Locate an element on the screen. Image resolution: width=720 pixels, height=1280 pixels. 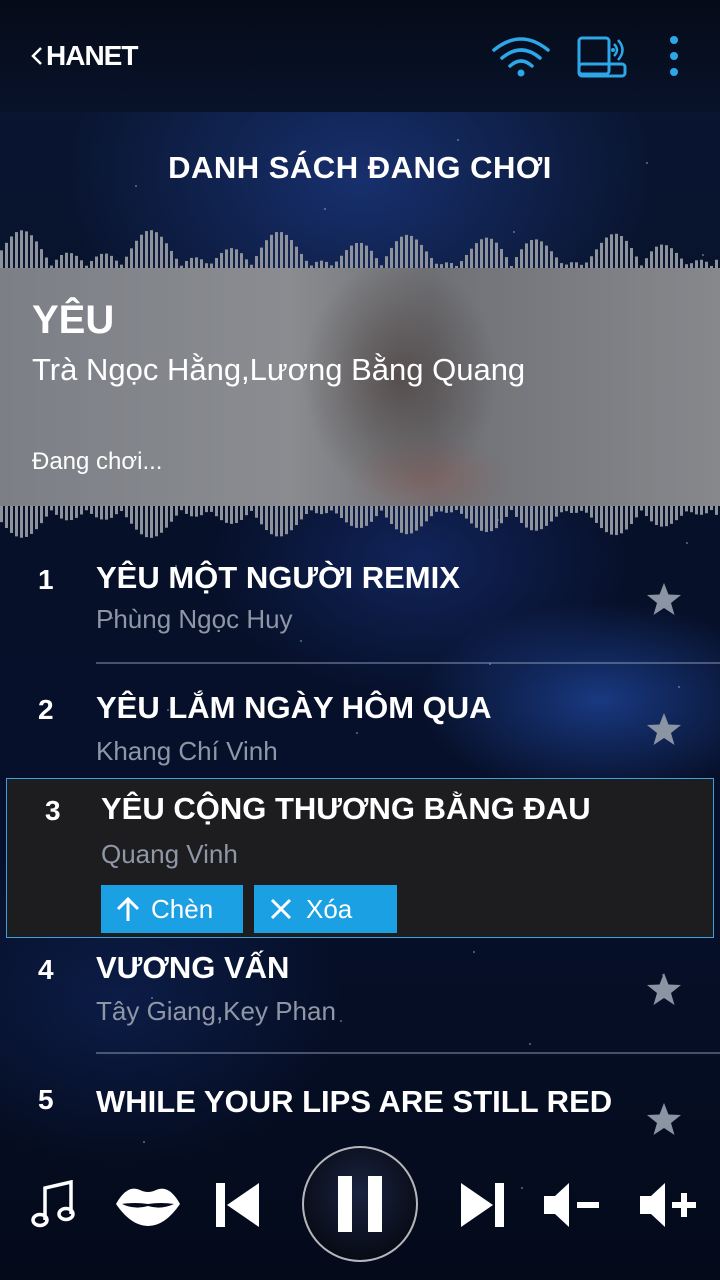
playlist-row-1: 1 YÊU MỘT NGƯỜI REMIX Phùng Ngọc Huy is located at coordinates (360, 604).